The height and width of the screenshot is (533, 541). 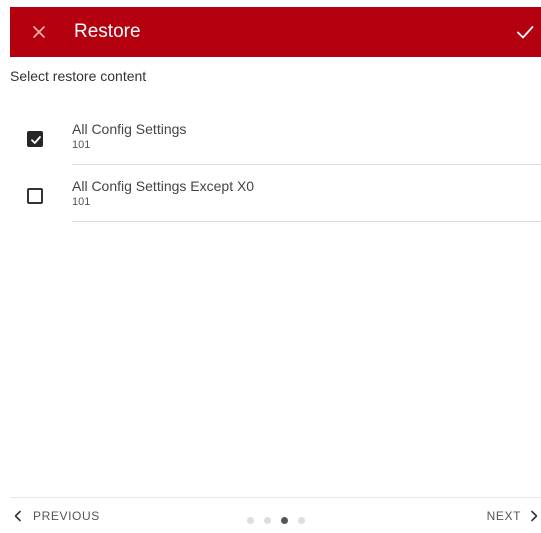 I want to click on page-dot-active, so click(x=284, y=520).